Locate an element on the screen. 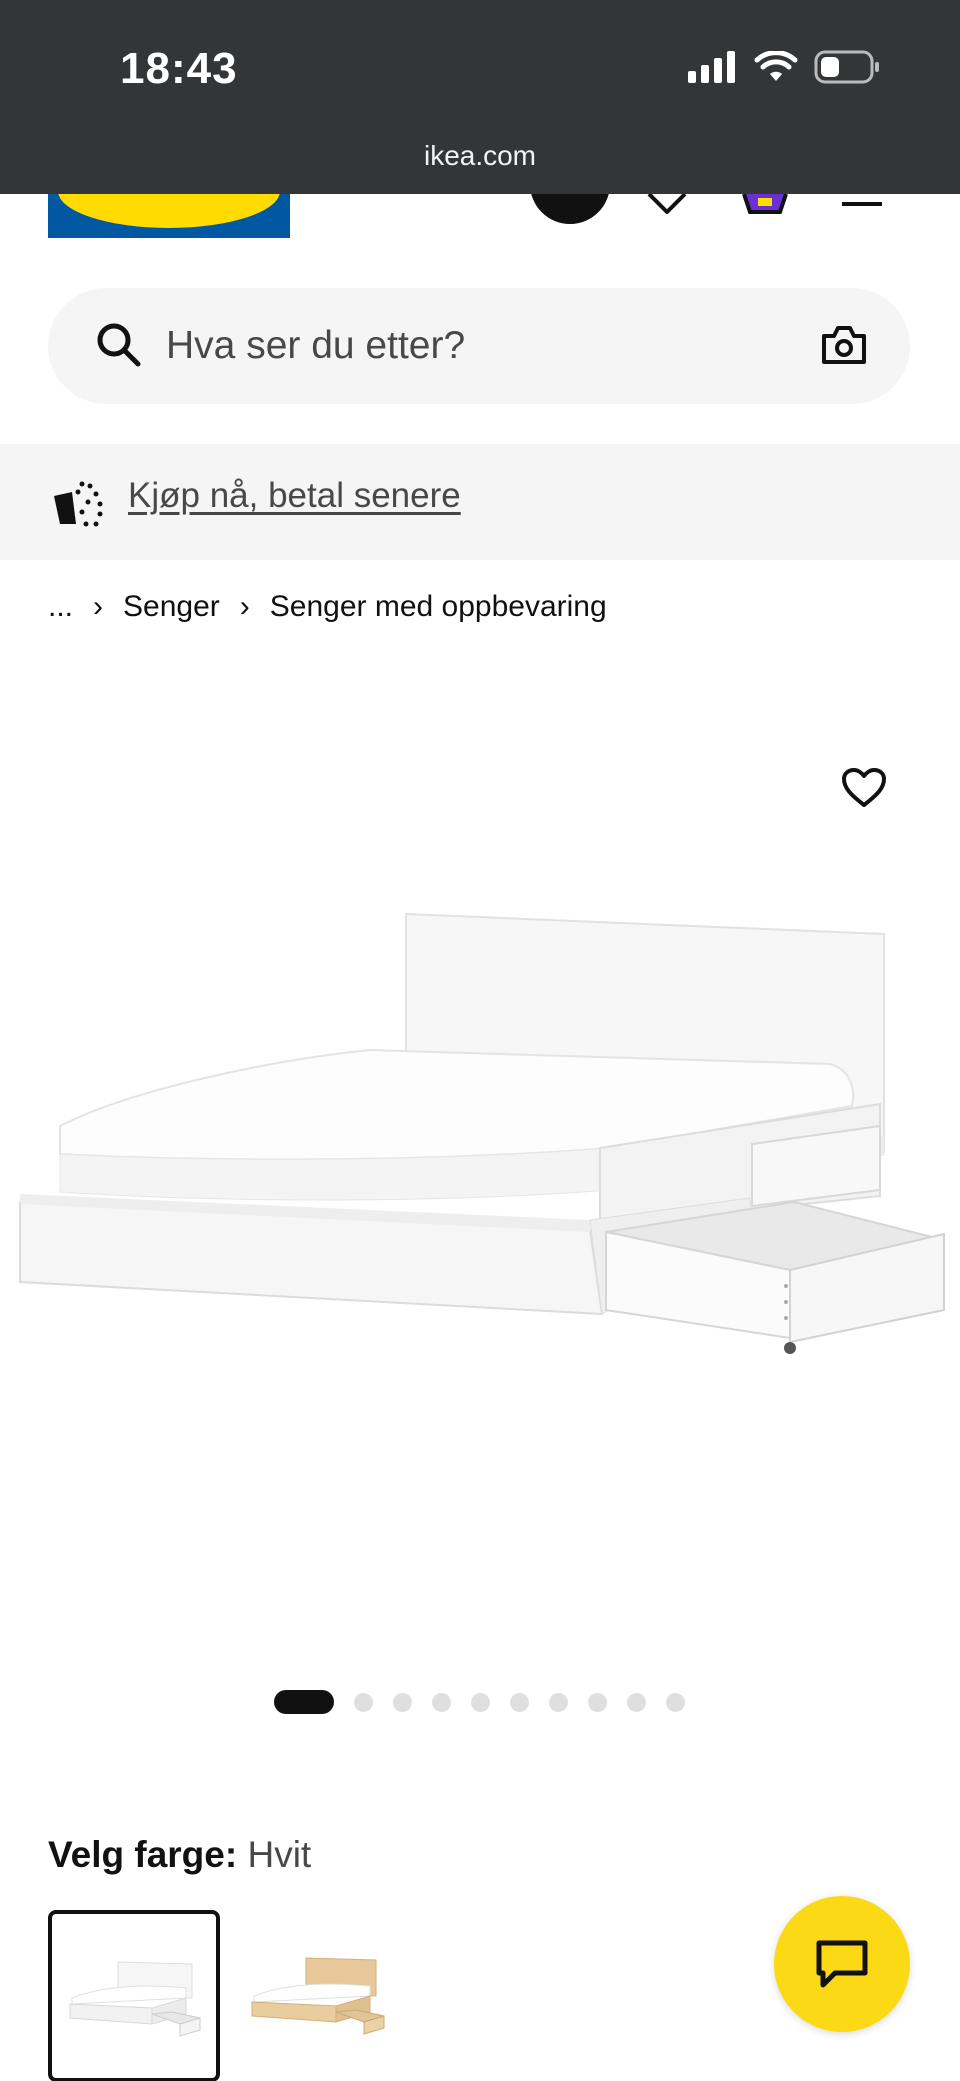  ikea-logo is located at coordinates (169, 216).